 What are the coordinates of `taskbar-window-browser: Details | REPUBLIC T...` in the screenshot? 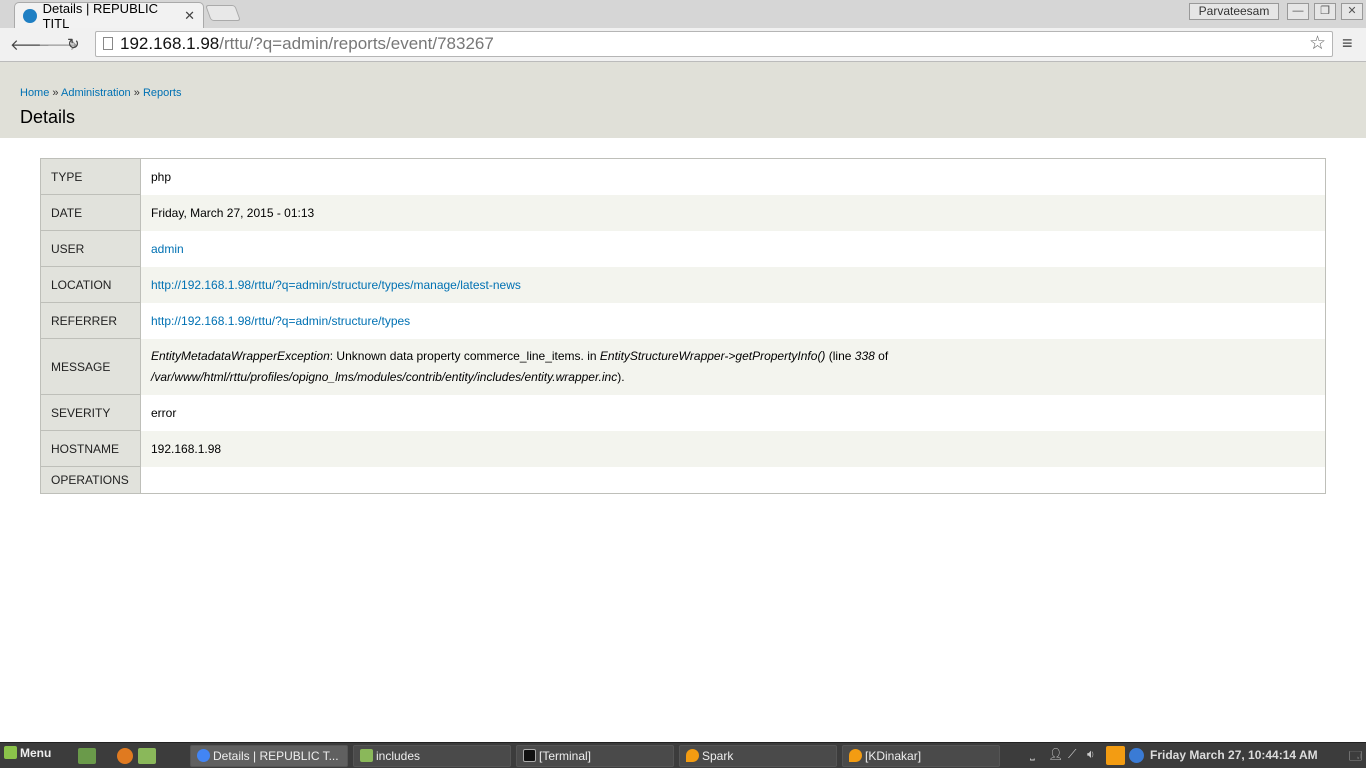 It's located at (269, 756).